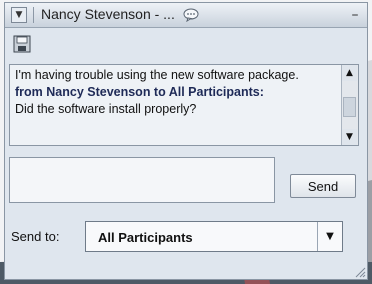 This screenshot has width=372, height=284. What do you see at coordinates (186, 46) in the screenshot?
I see `chat-toolbar` at bounding box center [186, 46].